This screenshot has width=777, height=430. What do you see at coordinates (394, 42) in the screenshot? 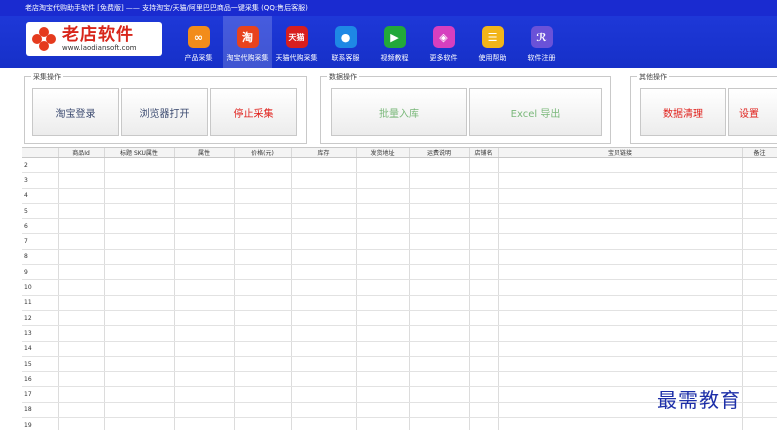
I see `nav-item-4: ▶ 视频教程` at bounding box center [394, 42].